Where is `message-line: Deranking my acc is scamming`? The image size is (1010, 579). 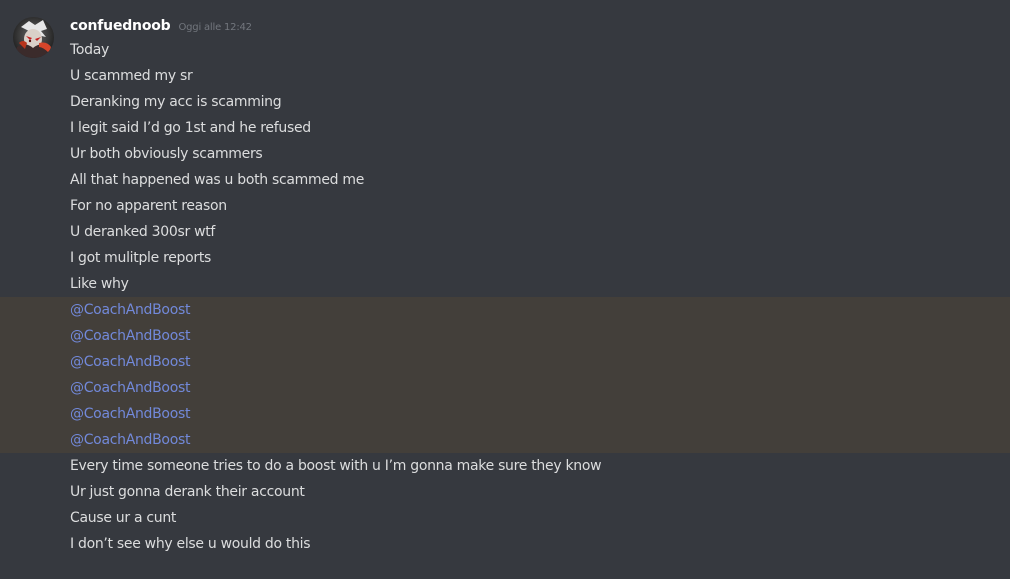 message-line: Deranking my acc is scamming is located at coordinates (505, 102).